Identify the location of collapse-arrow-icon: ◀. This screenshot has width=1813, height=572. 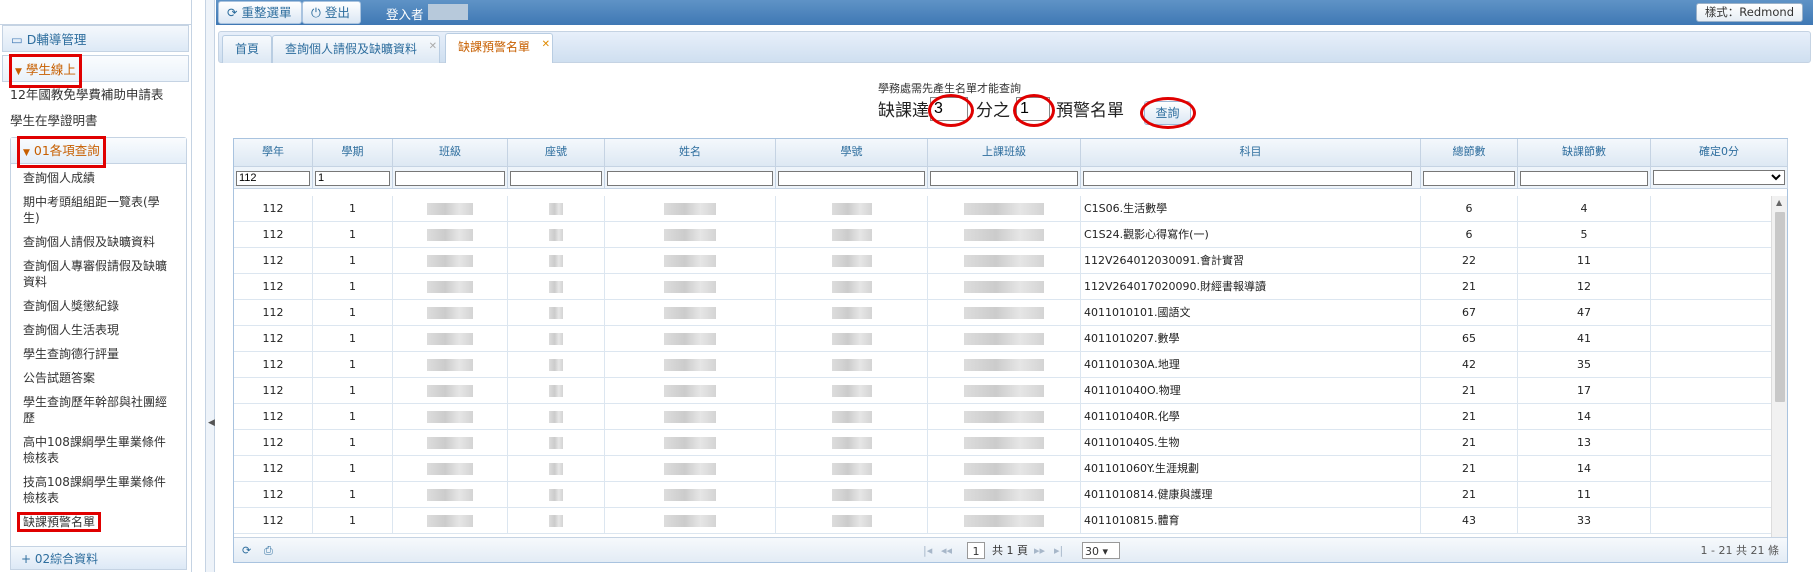
(211, 423).